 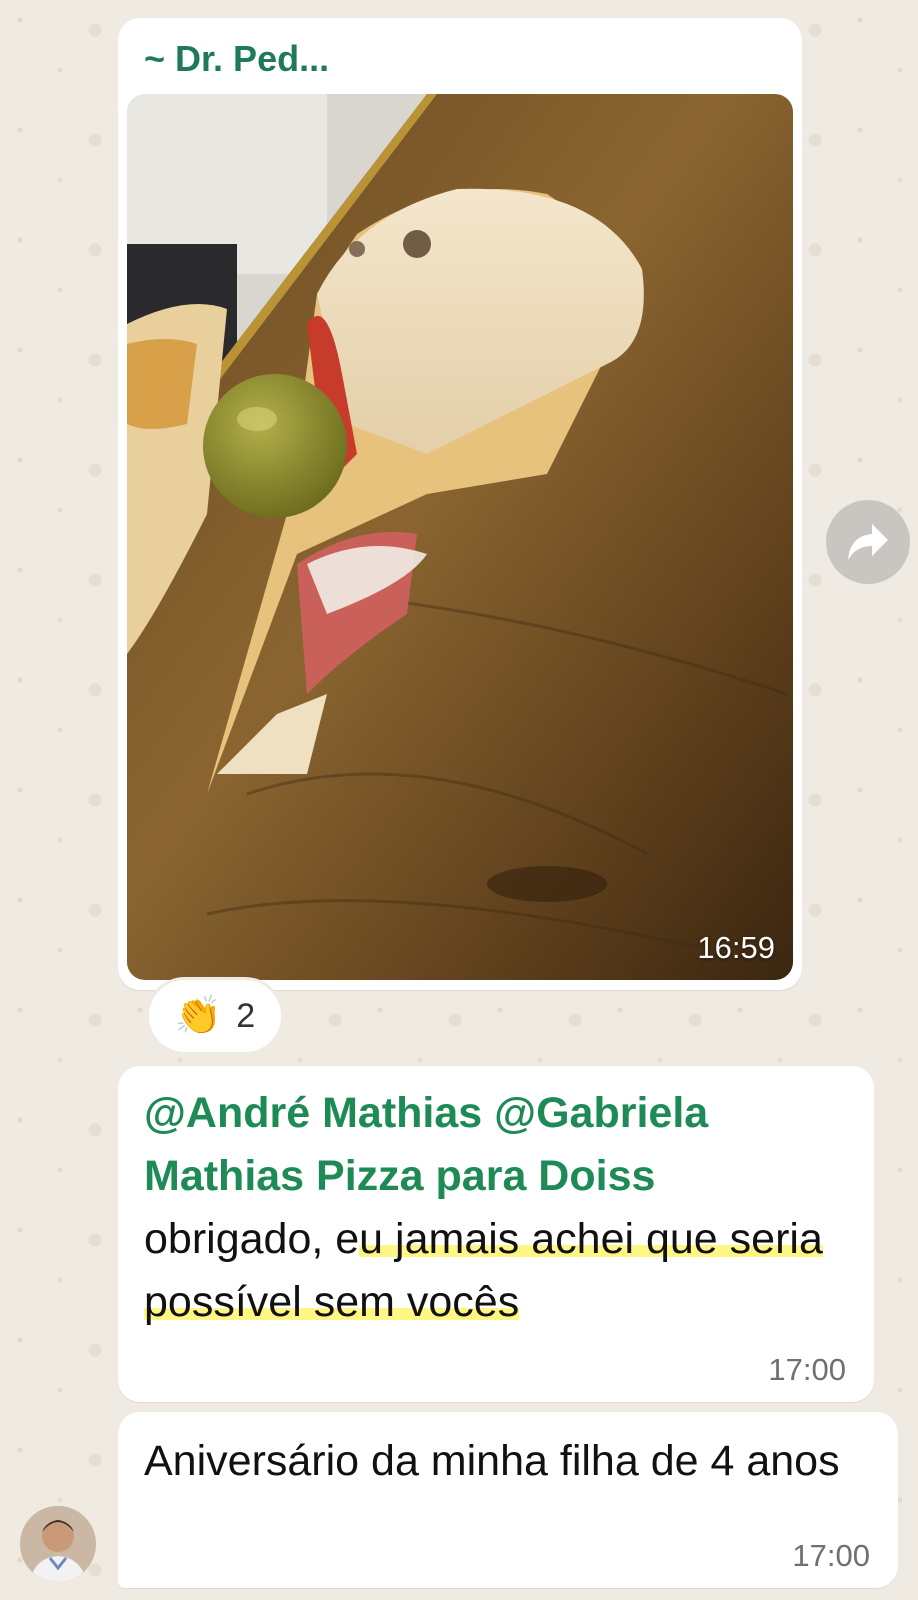 I want to click on reaction-count: 2, so click(x=246, y=1015).